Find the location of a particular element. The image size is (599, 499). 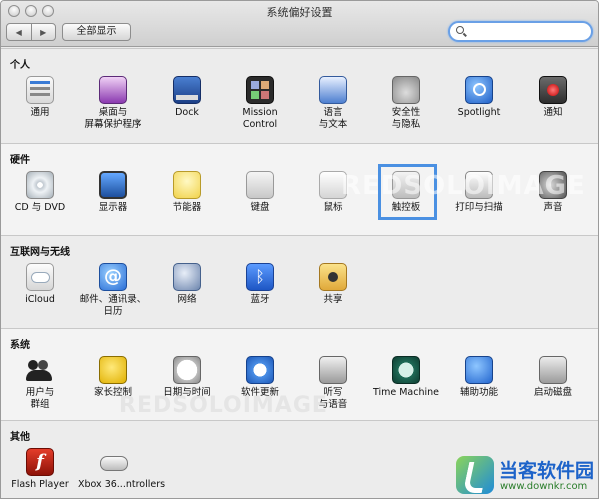

accessibility-icon is located at coordinates (479, 370).